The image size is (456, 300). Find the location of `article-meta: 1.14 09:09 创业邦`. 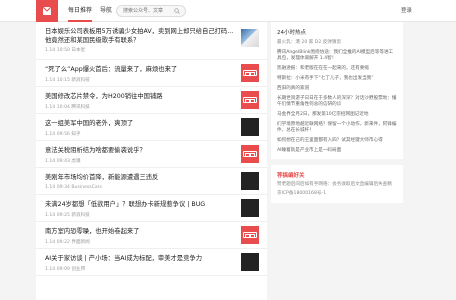

article-meta: 1.14 09:09 创业邦 is located at coordinates (65, 269).